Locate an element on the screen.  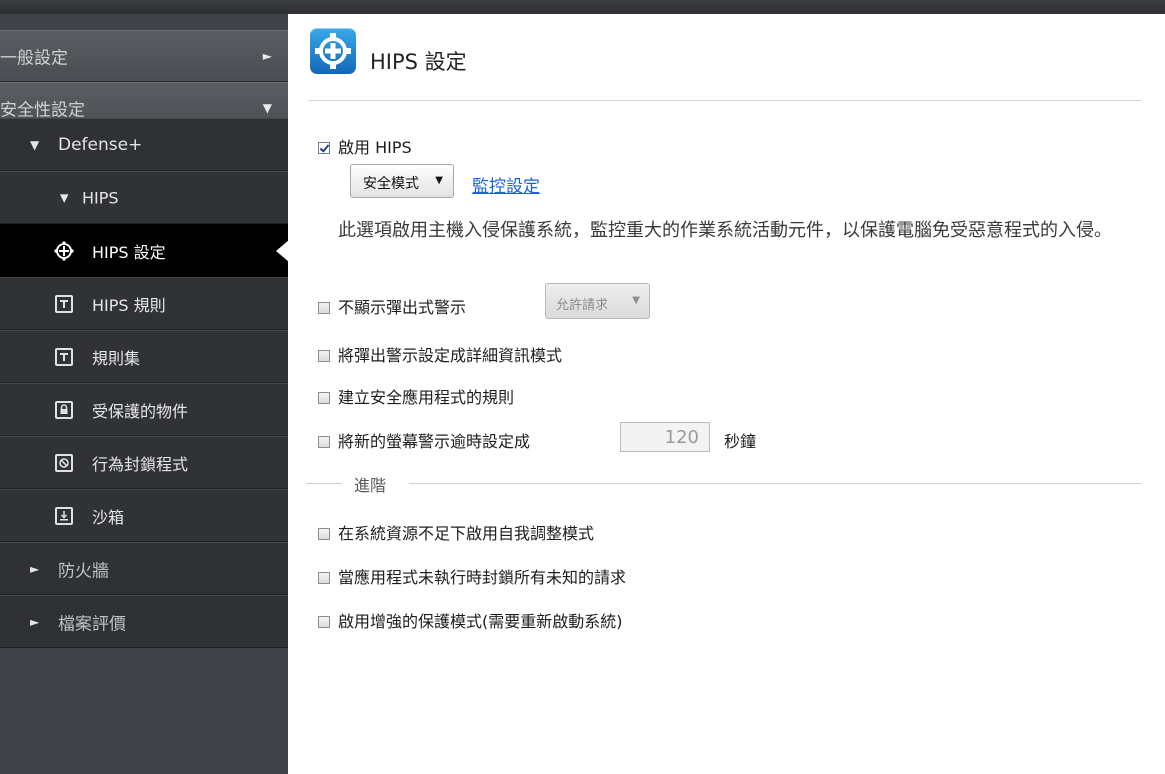
monitor-settings-link: 監控設定 is located at coordinates (506, 184).